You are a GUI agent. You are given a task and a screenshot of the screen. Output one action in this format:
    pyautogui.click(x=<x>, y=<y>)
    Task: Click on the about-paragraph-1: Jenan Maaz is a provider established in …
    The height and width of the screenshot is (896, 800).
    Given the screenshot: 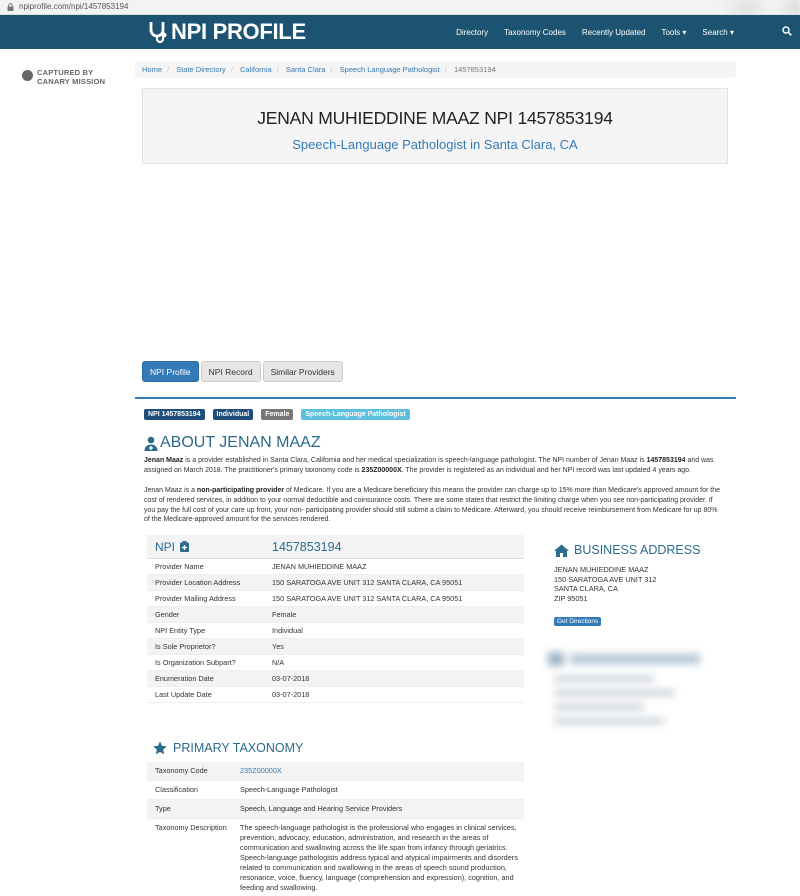 What is the action you would take?
    pyautogui.click(x=432, y=466)
    